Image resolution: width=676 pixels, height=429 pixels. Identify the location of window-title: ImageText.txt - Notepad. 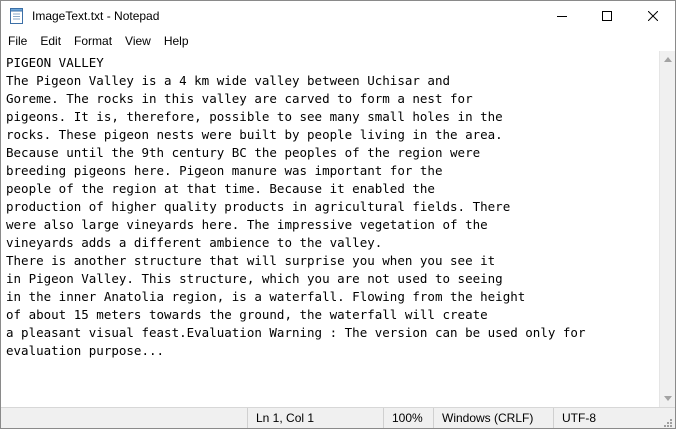
(96, 16).